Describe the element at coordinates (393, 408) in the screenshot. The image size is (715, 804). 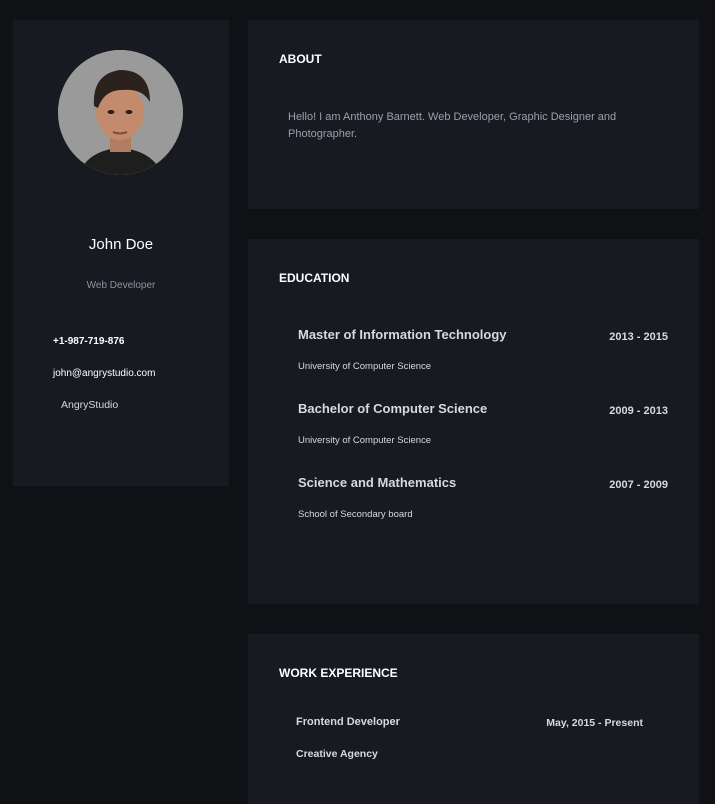
I see `education-degree: Bachelor of Computer Science` at that location.